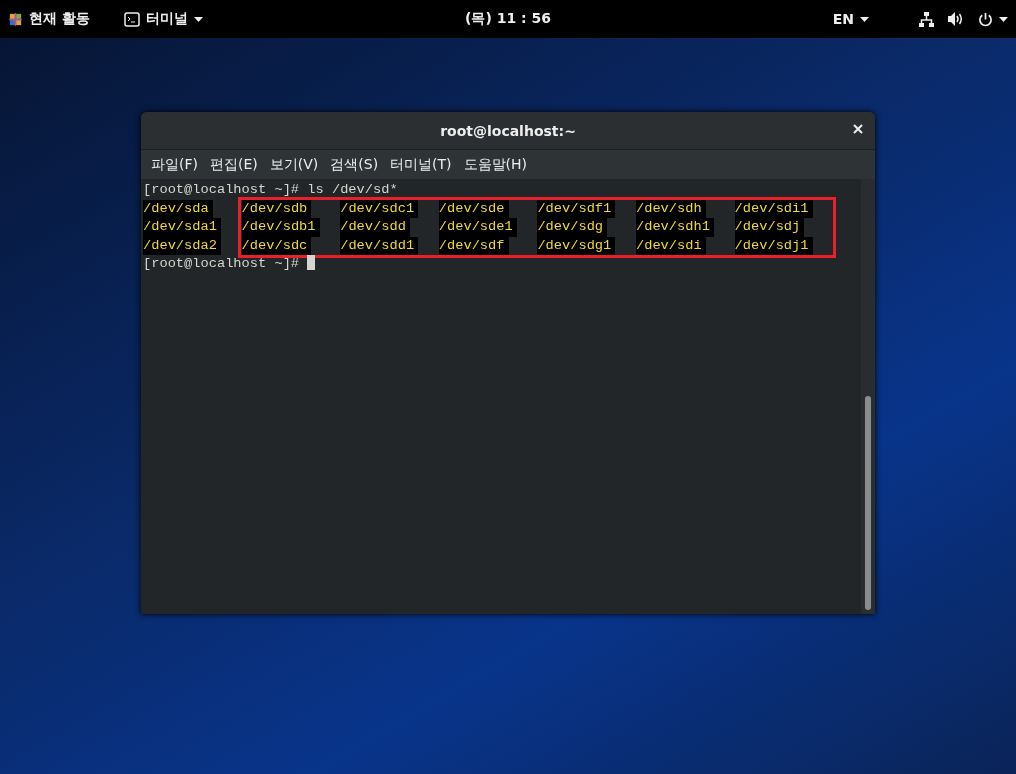  What do you see at coordinates (15, 19) in the screenshot?
I see `flower-logo-icon` at bounding box center [15, 19].